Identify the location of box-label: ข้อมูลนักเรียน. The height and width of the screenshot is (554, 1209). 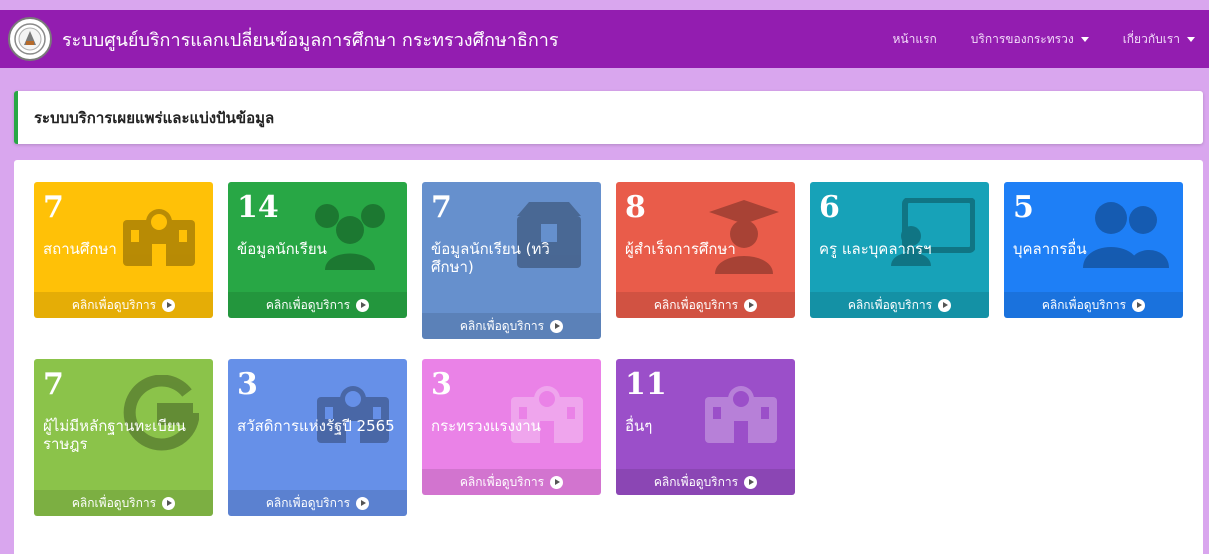
(282, 249).